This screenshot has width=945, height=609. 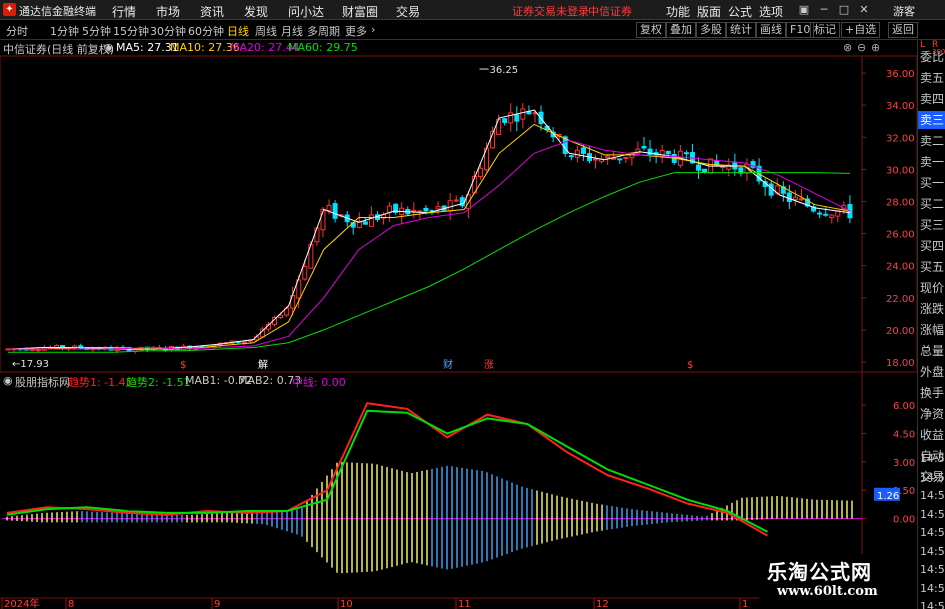 What do you see at coordinates (602, 604) in the screenshot?
I see `date-tick-label: 12` at bounding box center [602, 604].